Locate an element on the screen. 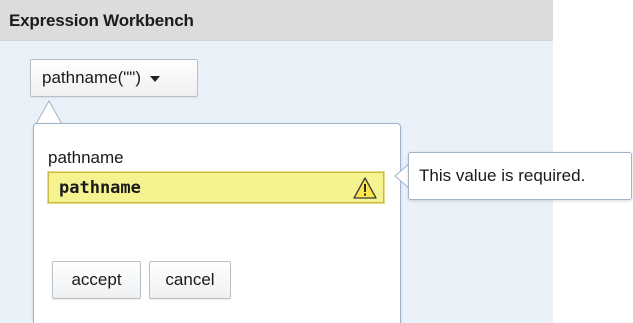 The height and width of the screenshot is (323, 633). validation-tooltip: This value is required. is located at coordinates (520, 176).